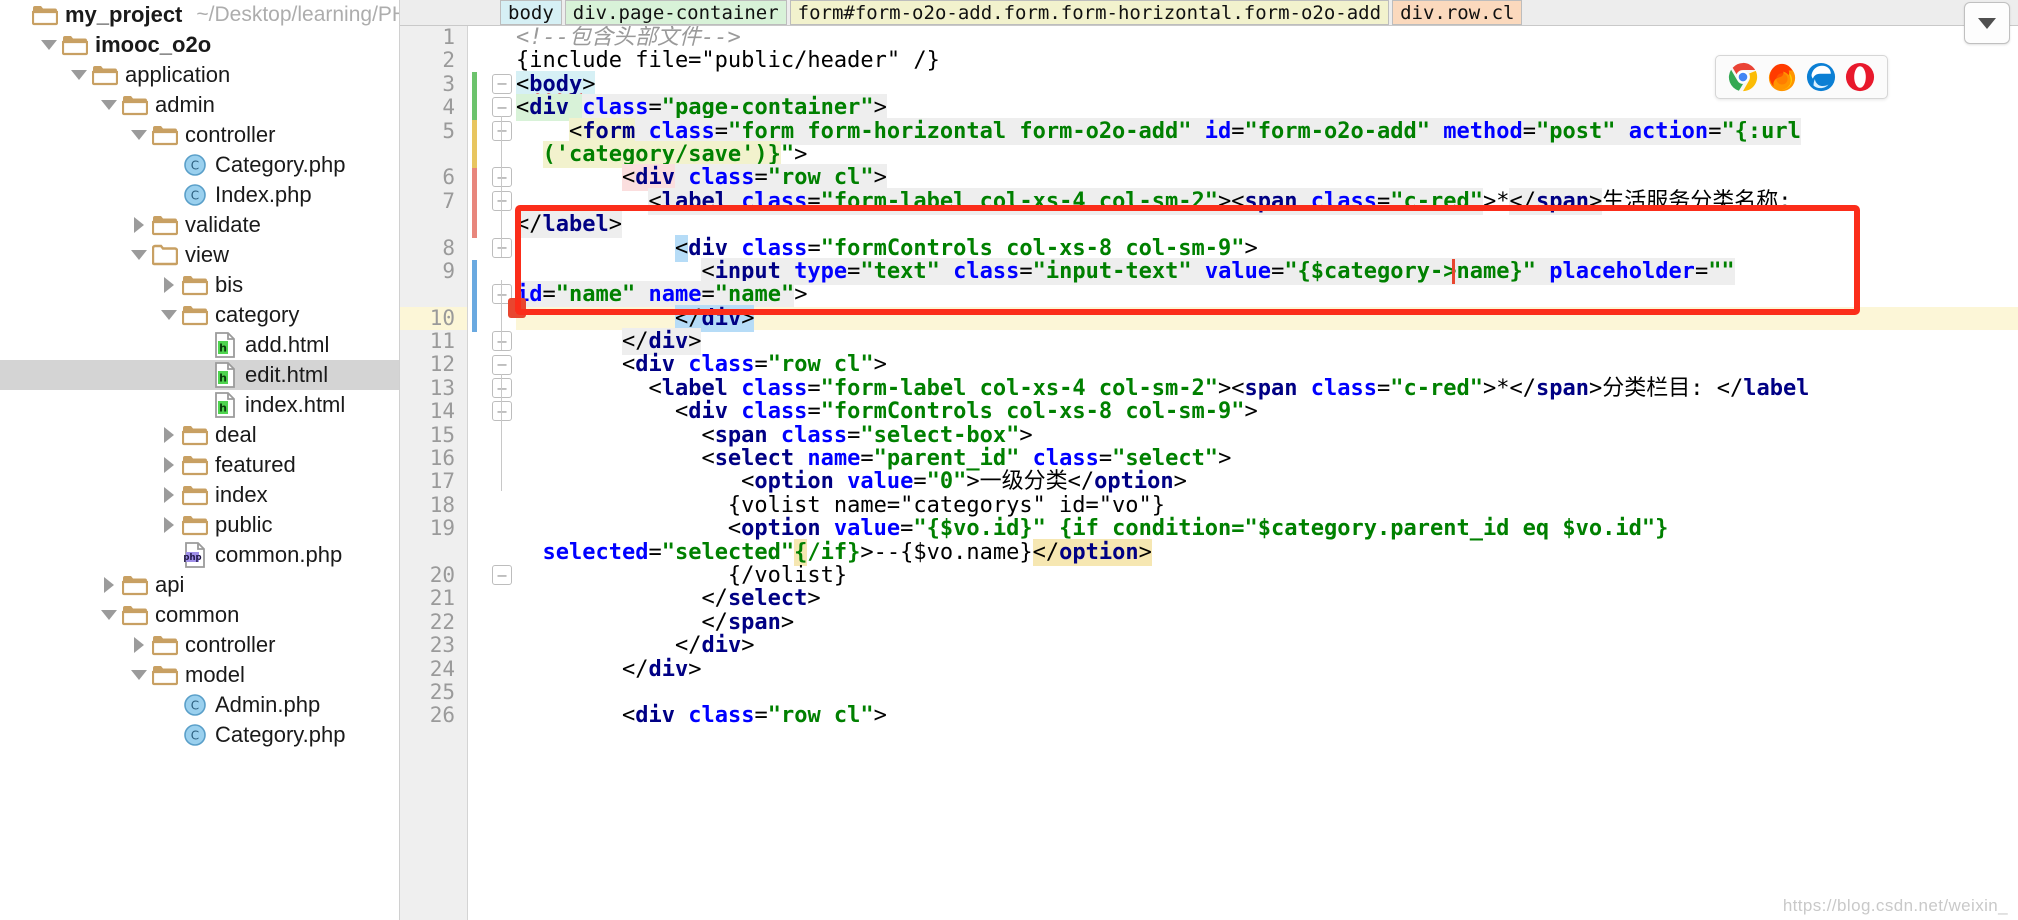 Image resolution: width=2018 pixels, height=920 pixels. What do you see at coordinates (199, 705) in the screenshot?
I see `tree-item-admin-php: C Admin.php` at bounding box center [199, 705].